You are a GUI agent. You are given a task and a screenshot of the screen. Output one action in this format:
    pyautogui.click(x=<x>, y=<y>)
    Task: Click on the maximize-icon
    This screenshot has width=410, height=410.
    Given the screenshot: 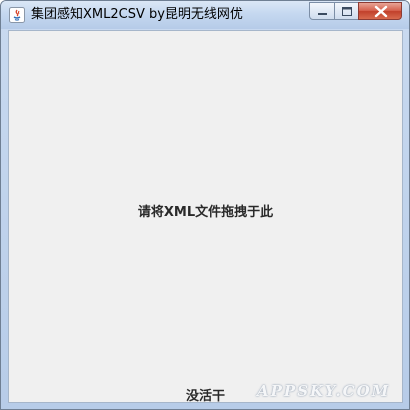 What is the action you would take?
    pyautogui.click(x=347, y=11)
    